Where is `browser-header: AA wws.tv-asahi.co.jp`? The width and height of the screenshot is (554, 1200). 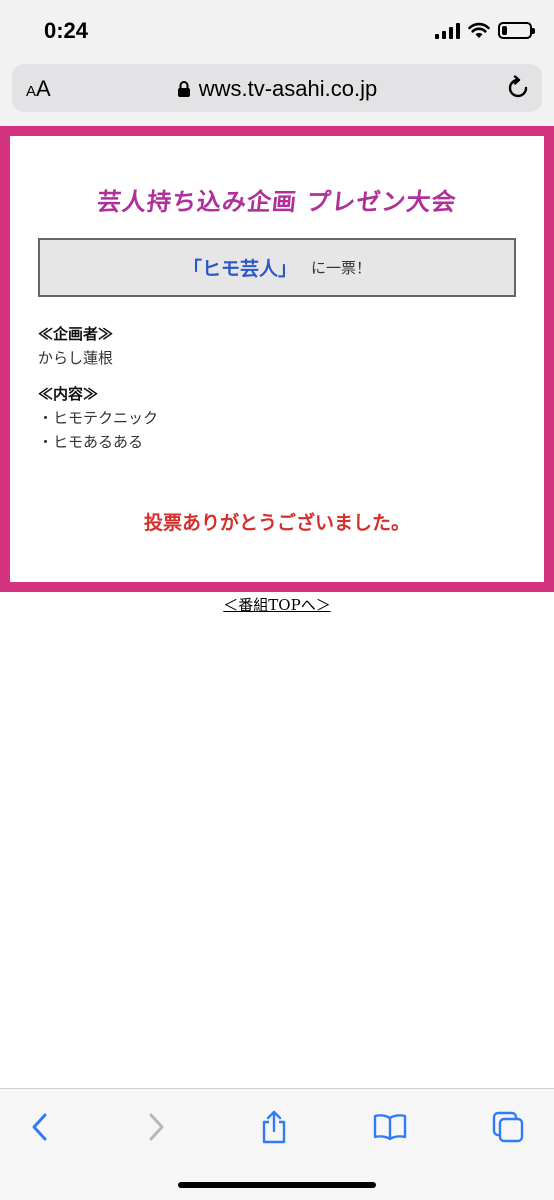 browser-header: AA wws.tv-asahi.co.jp is located at coordinates (277, 94).